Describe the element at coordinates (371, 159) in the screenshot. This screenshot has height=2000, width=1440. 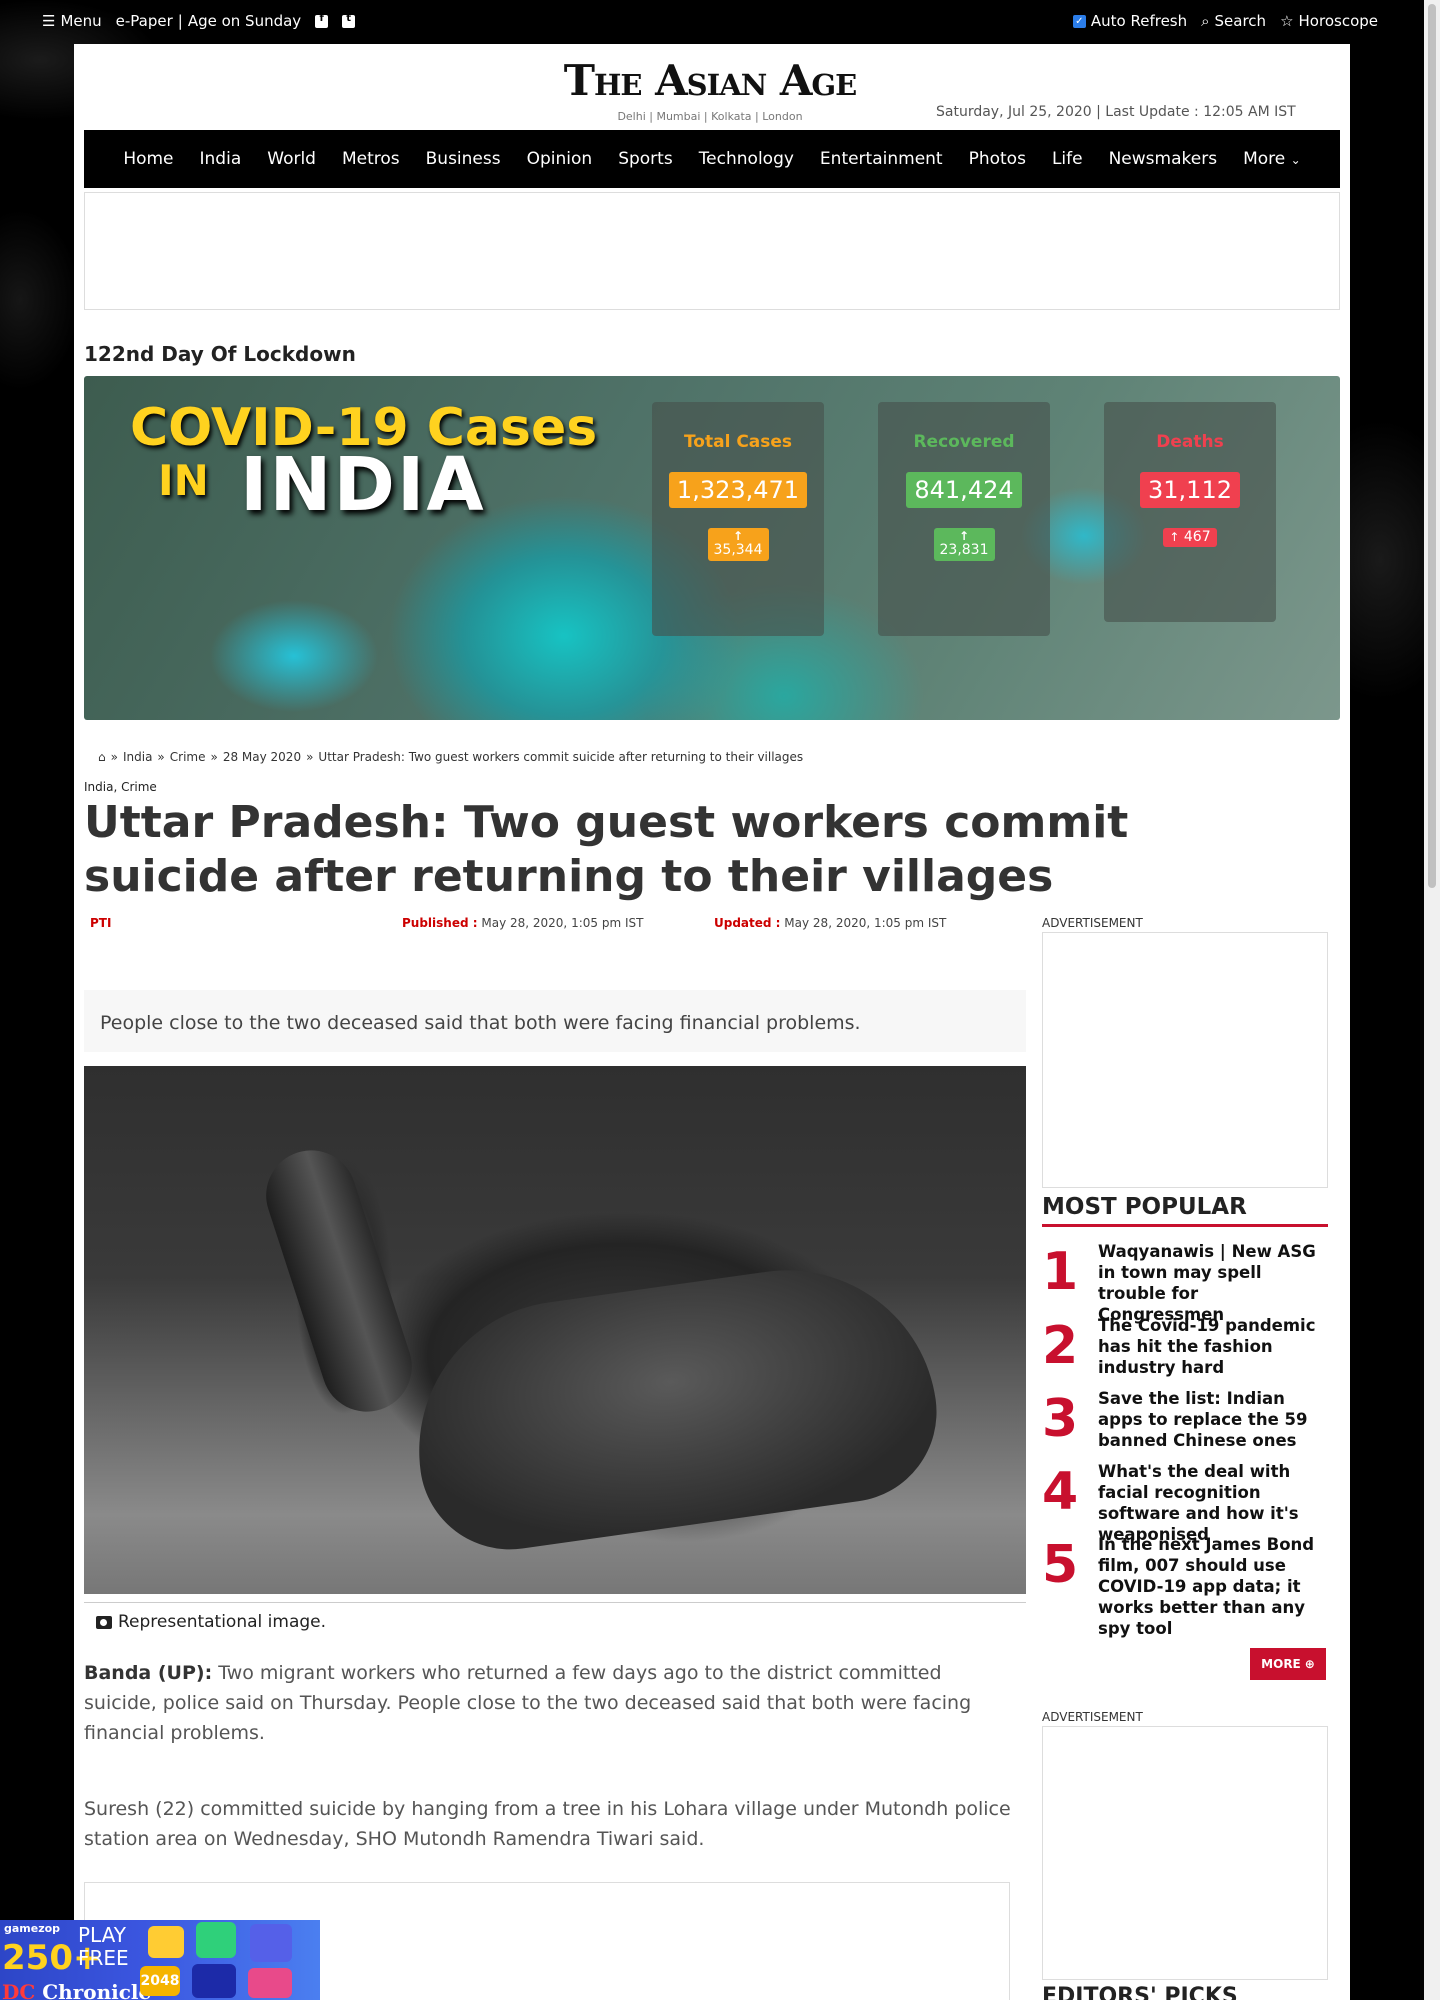
I see `nav-item-metros: Metros` at that location.